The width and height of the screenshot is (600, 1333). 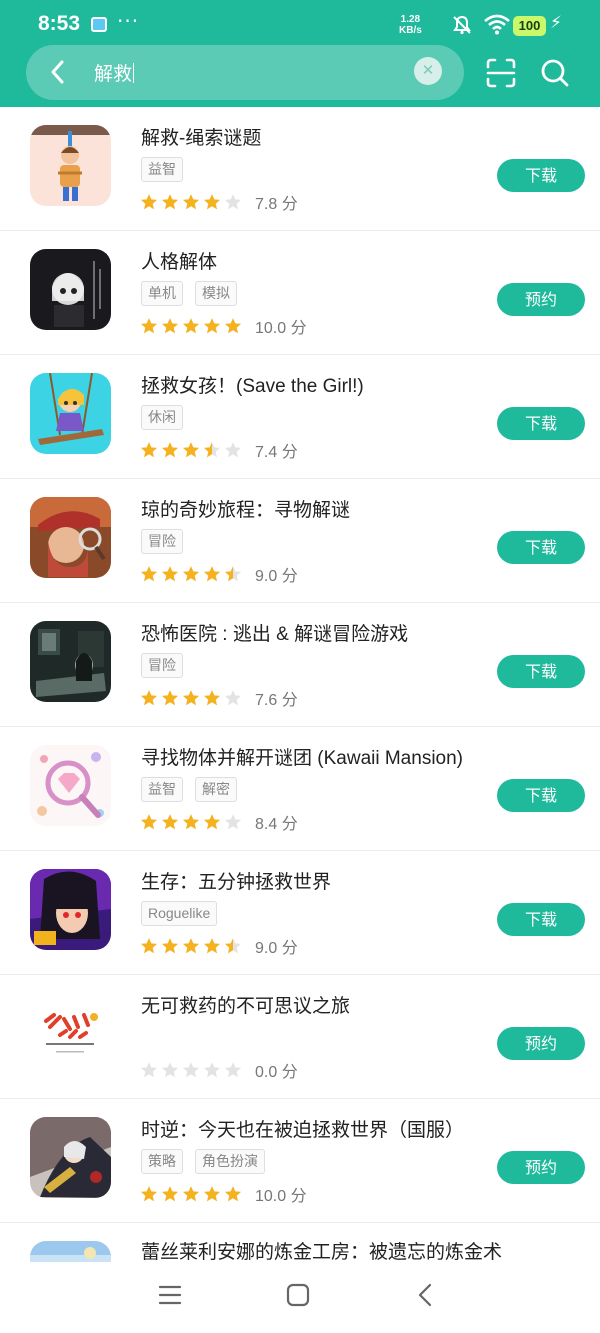 I want to click on back-icon, so click(x=426, y=1295).